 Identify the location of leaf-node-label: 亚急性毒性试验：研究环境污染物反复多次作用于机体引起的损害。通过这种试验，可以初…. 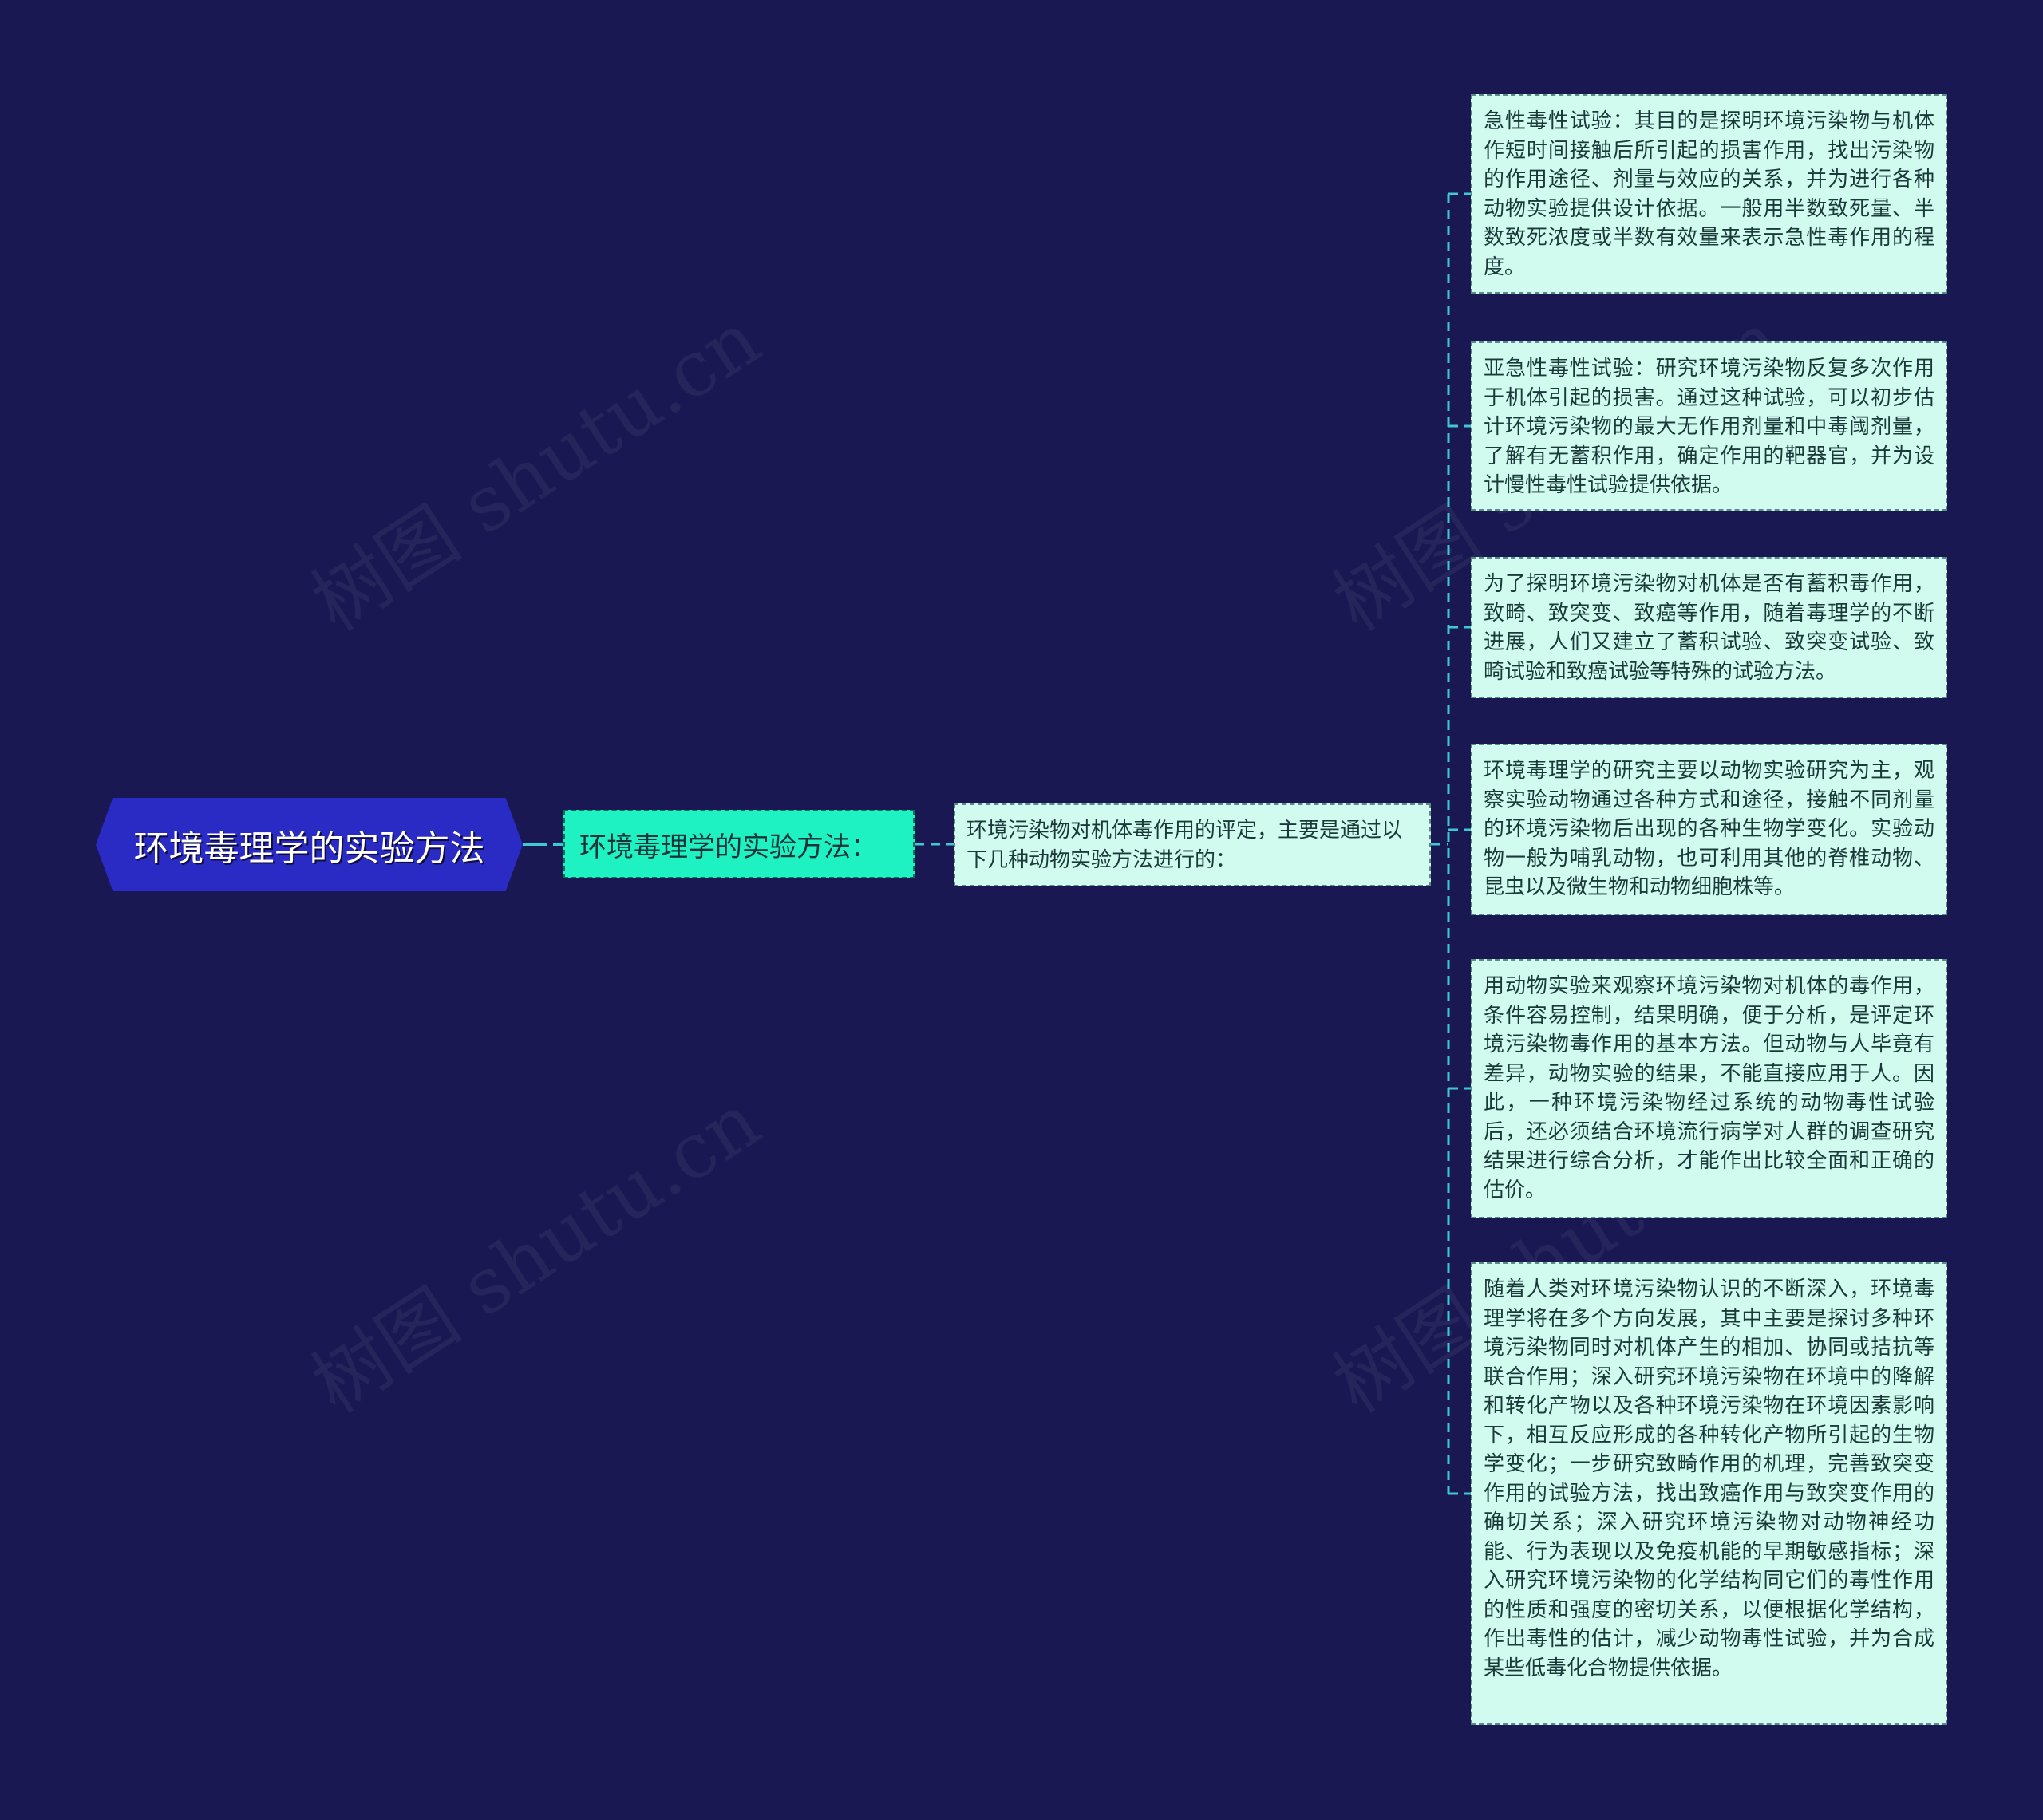
(1709, 427).